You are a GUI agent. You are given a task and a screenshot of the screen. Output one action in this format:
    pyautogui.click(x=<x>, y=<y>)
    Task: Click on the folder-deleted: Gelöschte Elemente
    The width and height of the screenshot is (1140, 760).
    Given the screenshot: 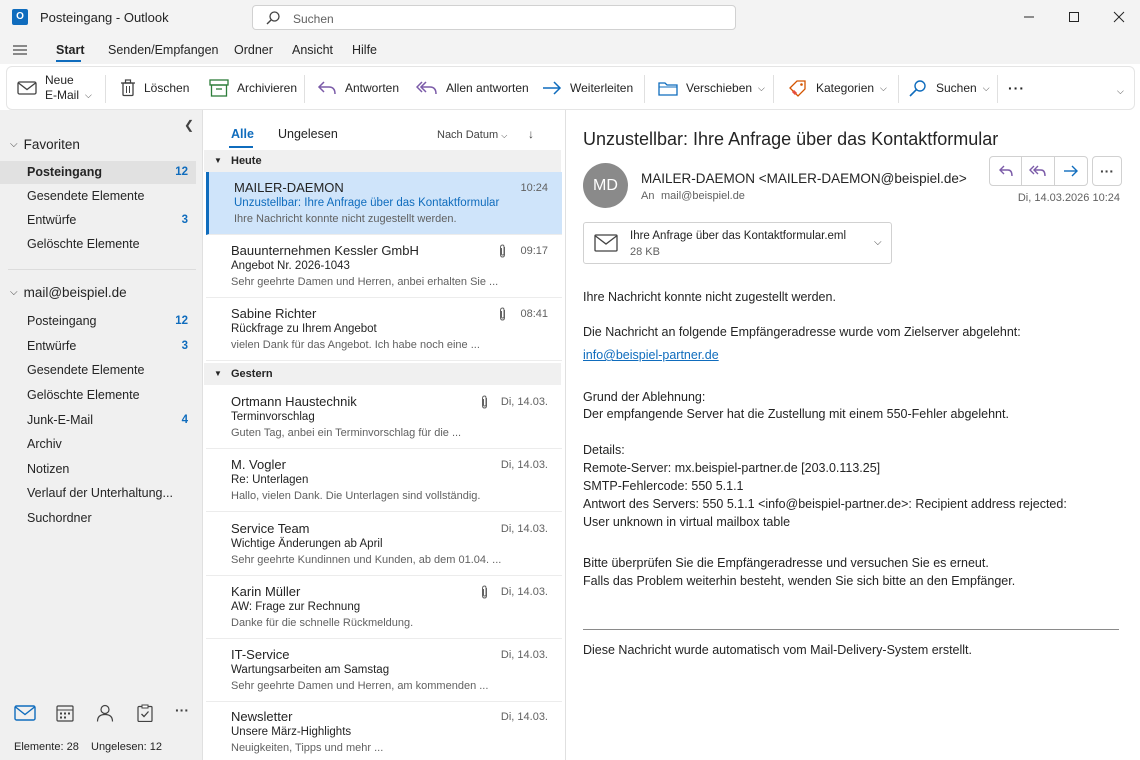 What is the action you would take?
    pyautogui.click(x=98, y=395)
    